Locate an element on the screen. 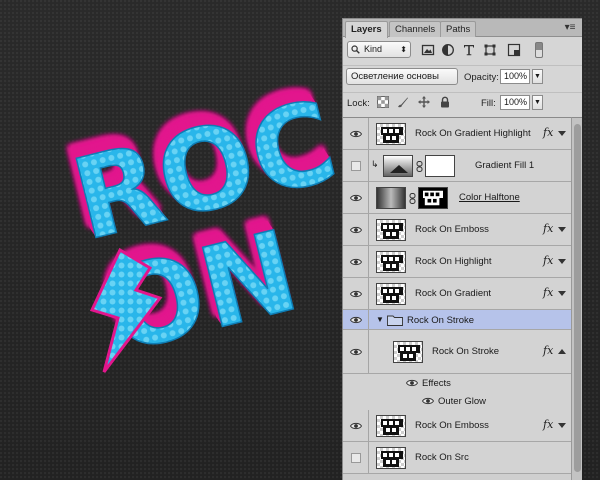 Image resolution: width=600 pixels, height=480 pixels. effect-row: Effects is located at coordinates (457, 383).